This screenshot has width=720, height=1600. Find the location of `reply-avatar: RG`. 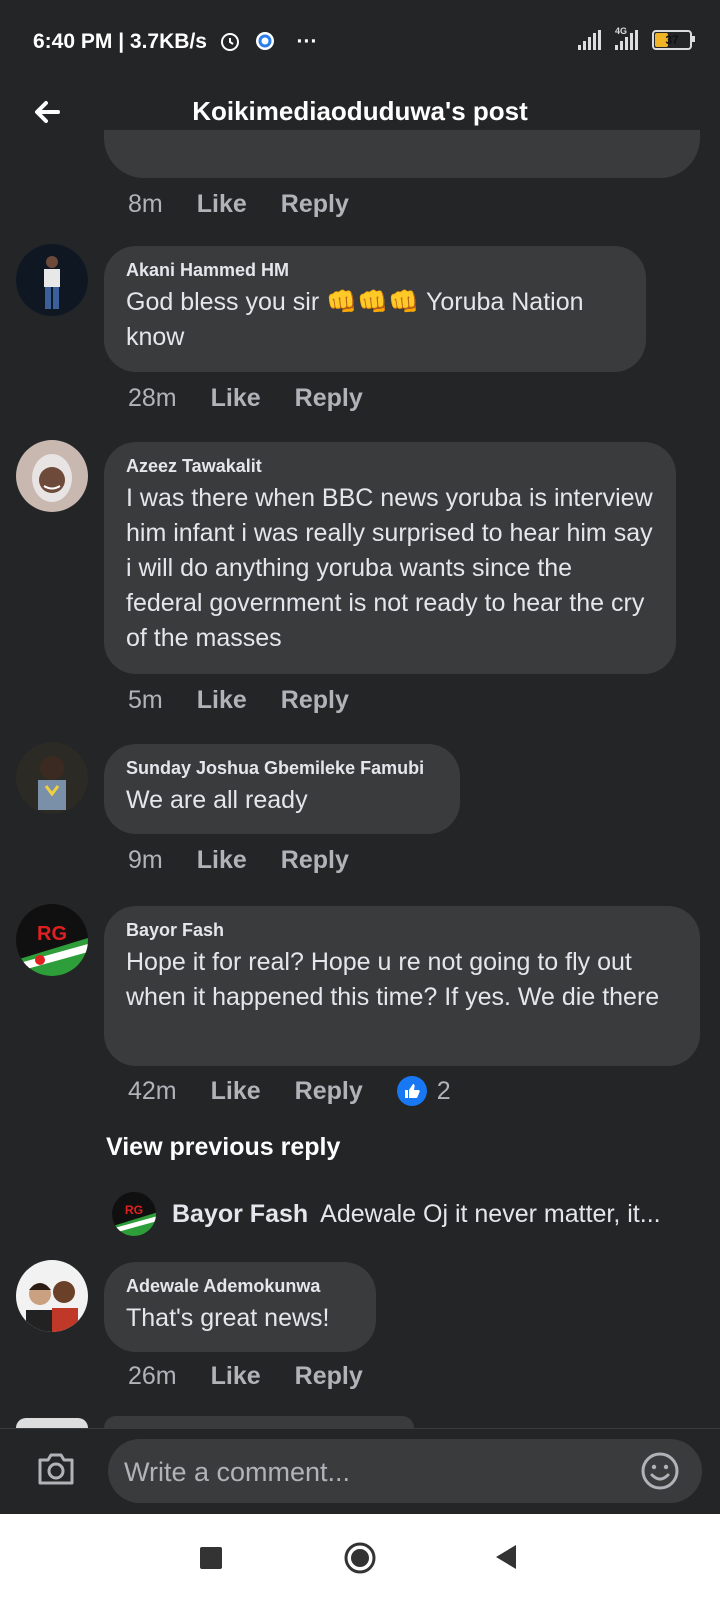

reply-avatar: RG is located at coordinates (134, 1214).